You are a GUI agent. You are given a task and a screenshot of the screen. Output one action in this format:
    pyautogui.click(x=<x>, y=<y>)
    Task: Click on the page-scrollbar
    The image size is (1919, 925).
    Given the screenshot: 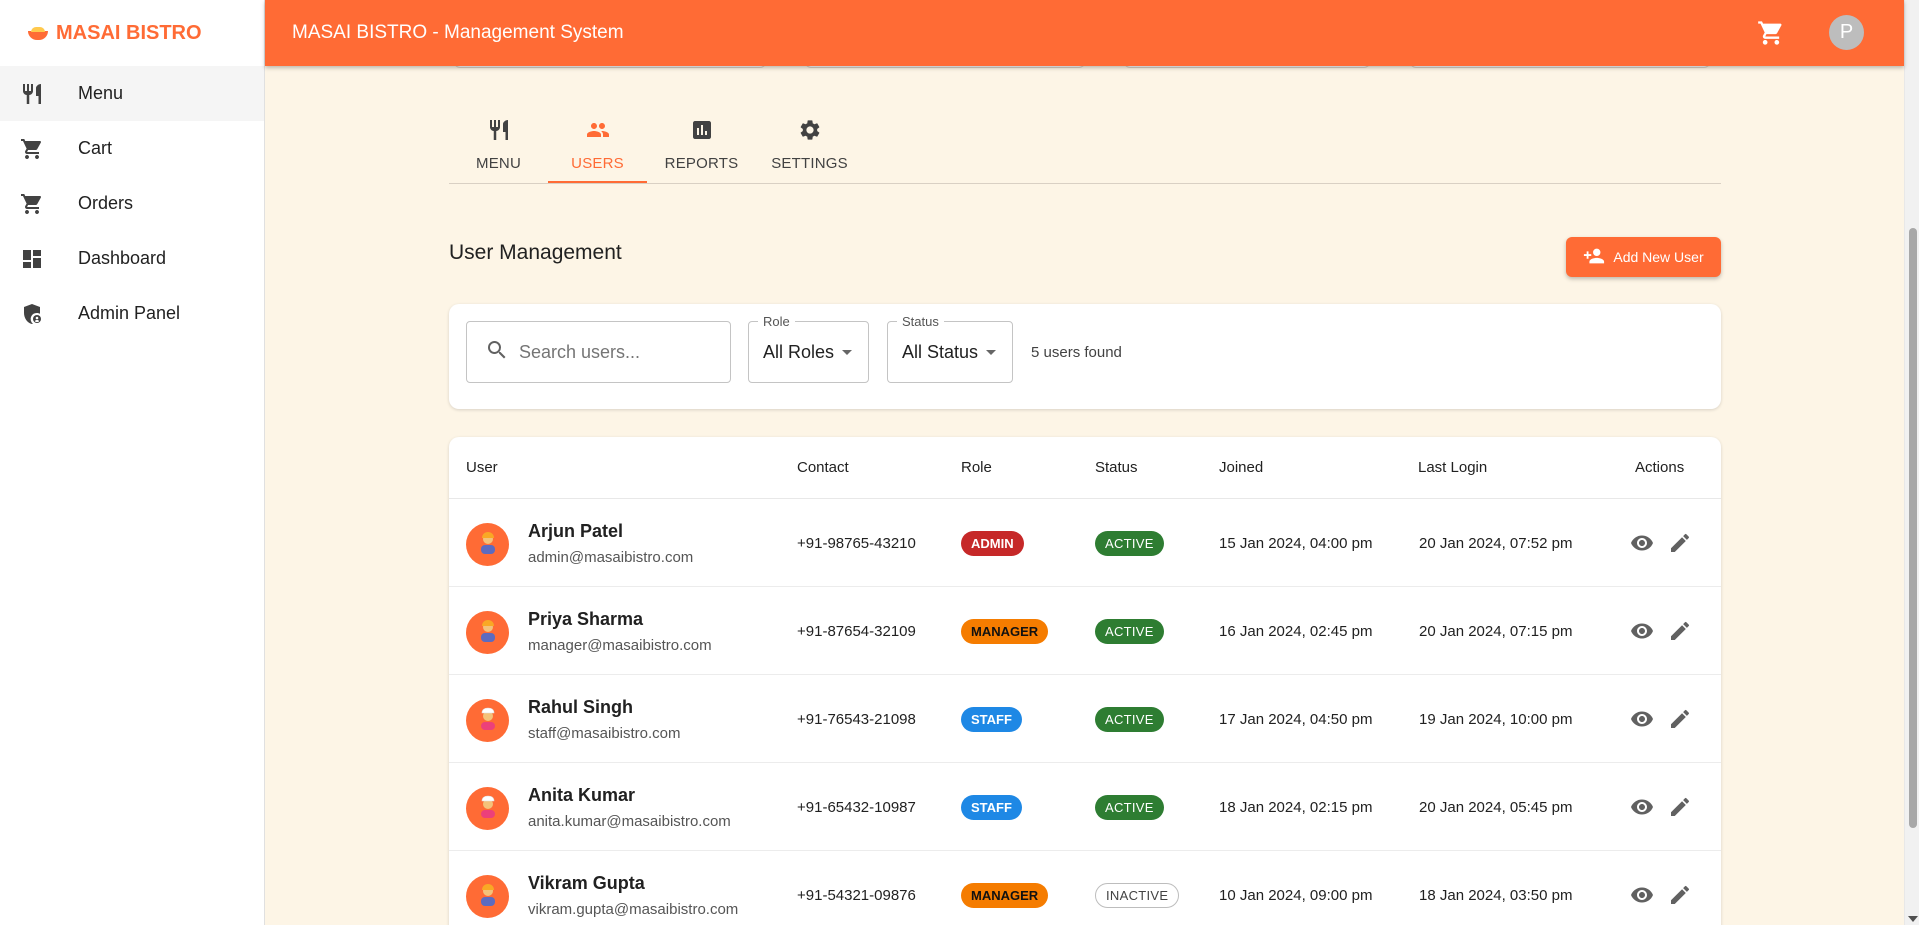 What is the action you would take?
    pyautogui.click(x=1911, y=462)
    